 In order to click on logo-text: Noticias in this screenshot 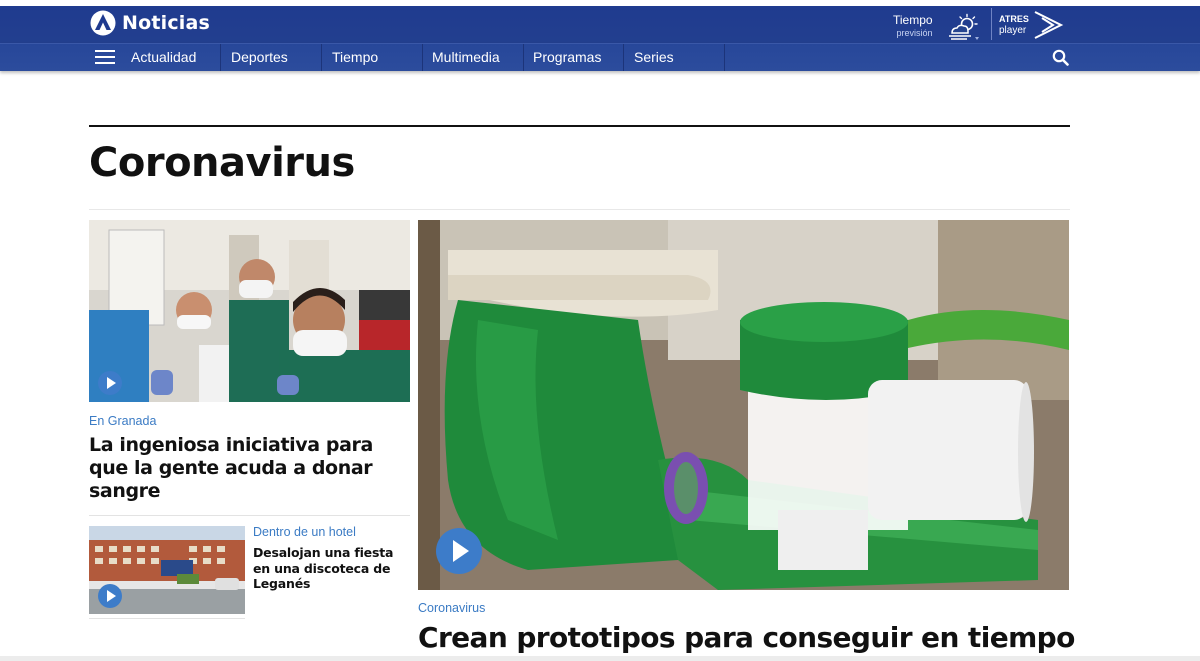, I will do `click(166, 23)`.